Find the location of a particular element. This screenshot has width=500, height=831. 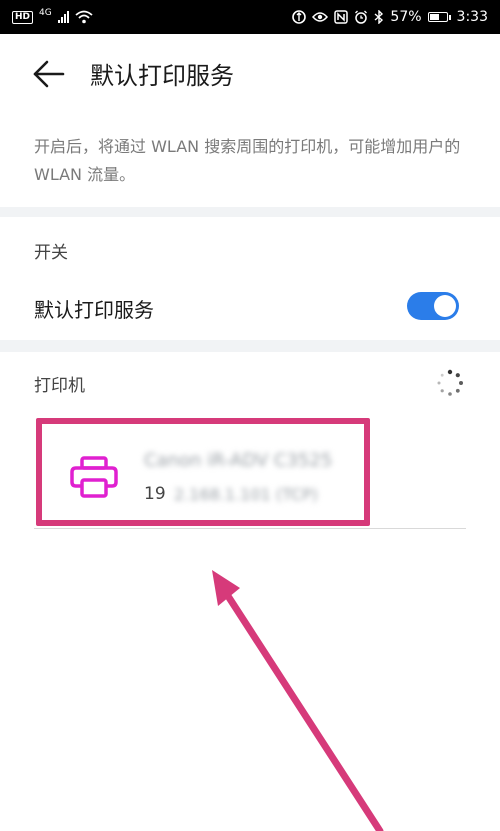

alarm-icon is located at coordinates (361, 17).